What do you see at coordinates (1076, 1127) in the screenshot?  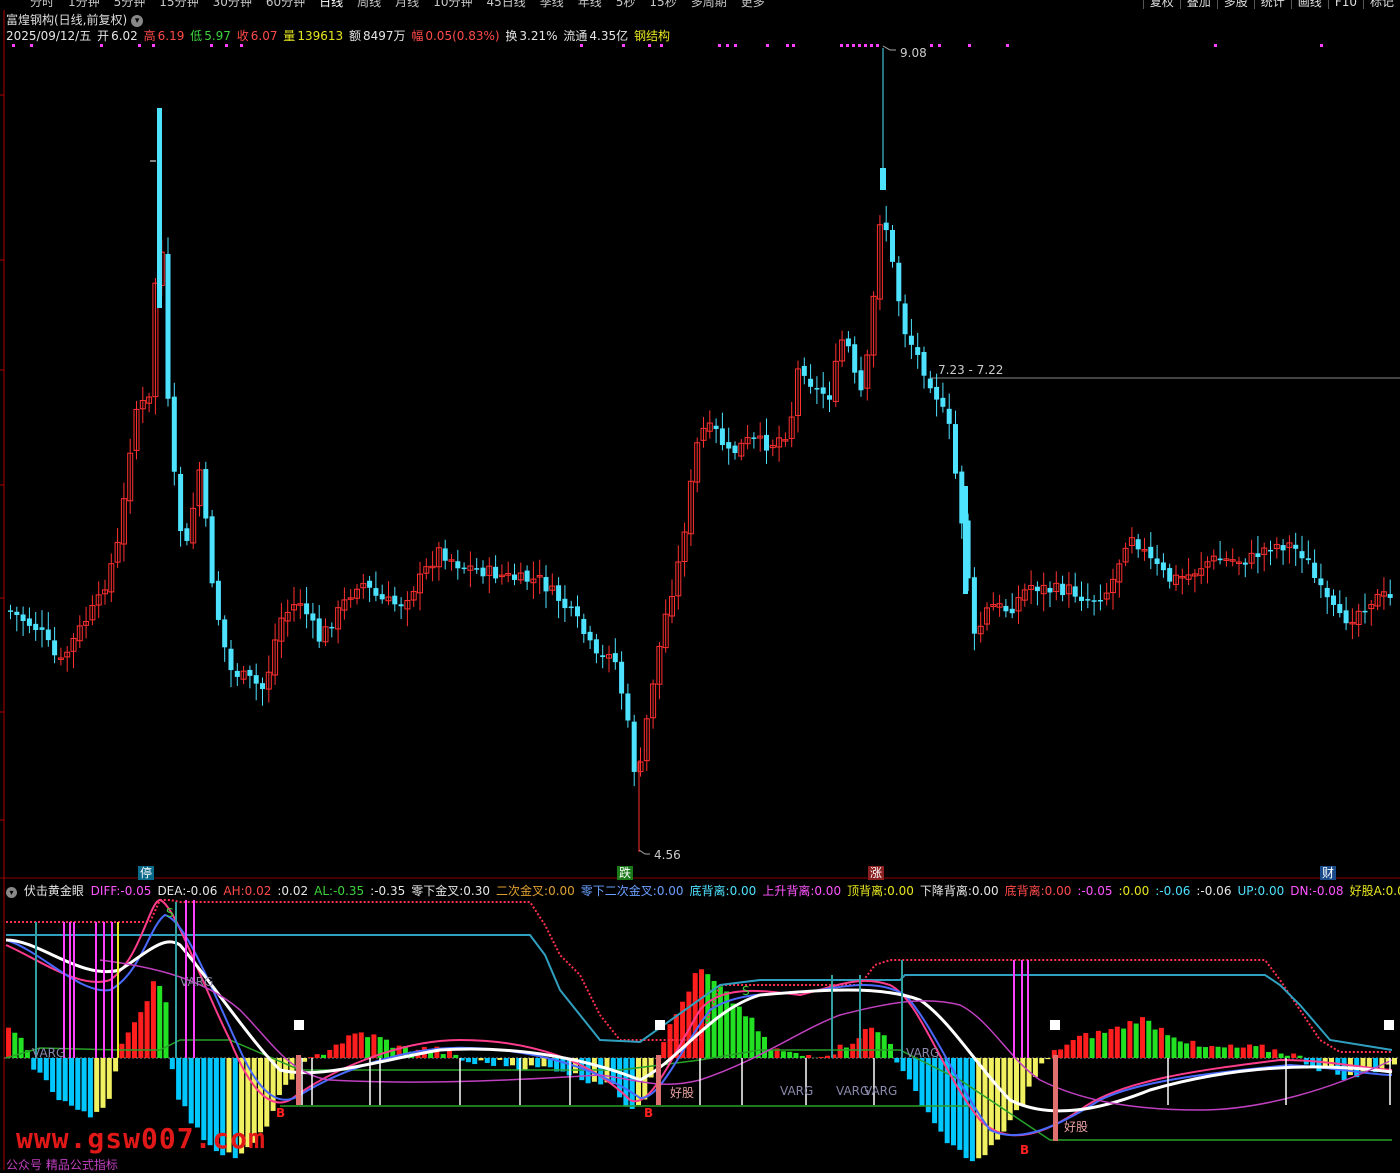 I see `good-stock-label-2: 好股` at bounding box center [1076, 1127].